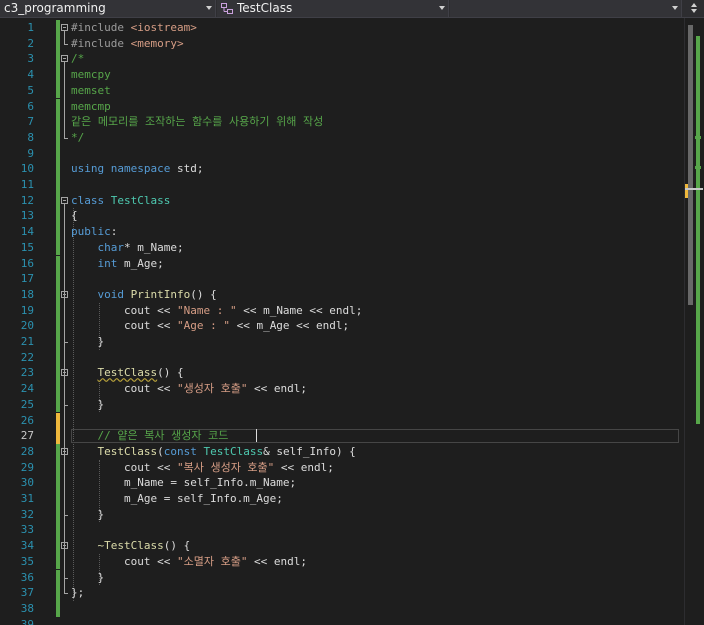 The height and width of the screenshot is (625, 704). What do you see at coordinates (157, 43) in the screenshot?
I see `code-token: <memory>` at bounding box center [157, 43].